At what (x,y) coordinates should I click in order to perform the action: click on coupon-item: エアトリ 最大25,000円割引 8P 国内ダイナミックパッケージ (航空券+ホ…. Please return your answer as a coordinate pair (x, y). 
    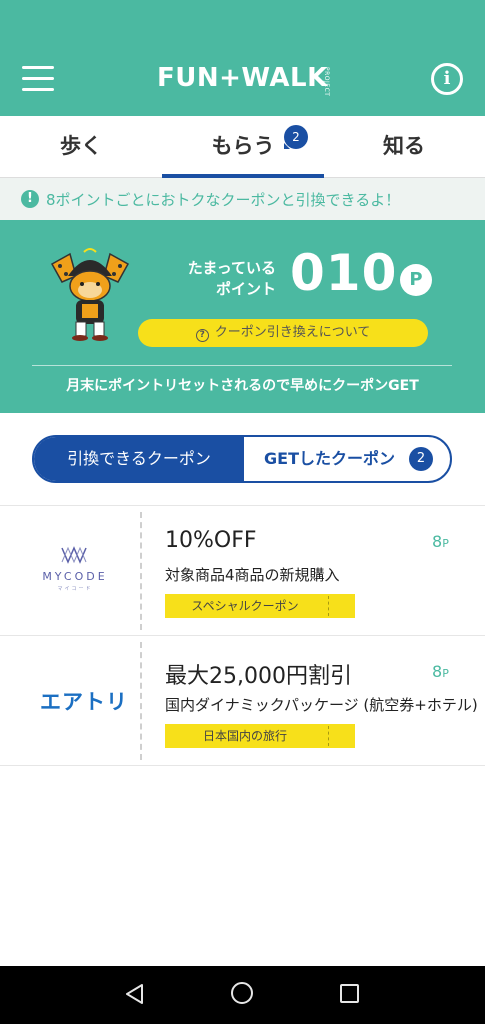
    Looking at the image, I should click on (242, 701).